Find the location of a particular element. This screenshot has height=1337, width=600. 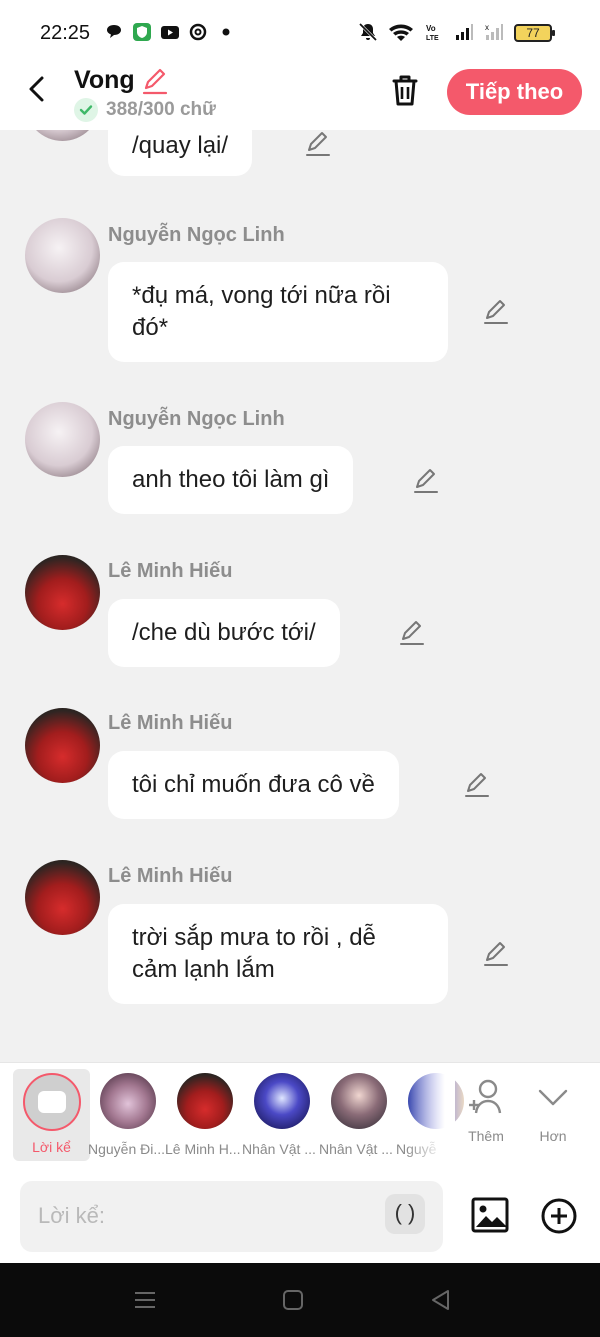

next-button: Tiếp theo is located at coordinates (514, 92).